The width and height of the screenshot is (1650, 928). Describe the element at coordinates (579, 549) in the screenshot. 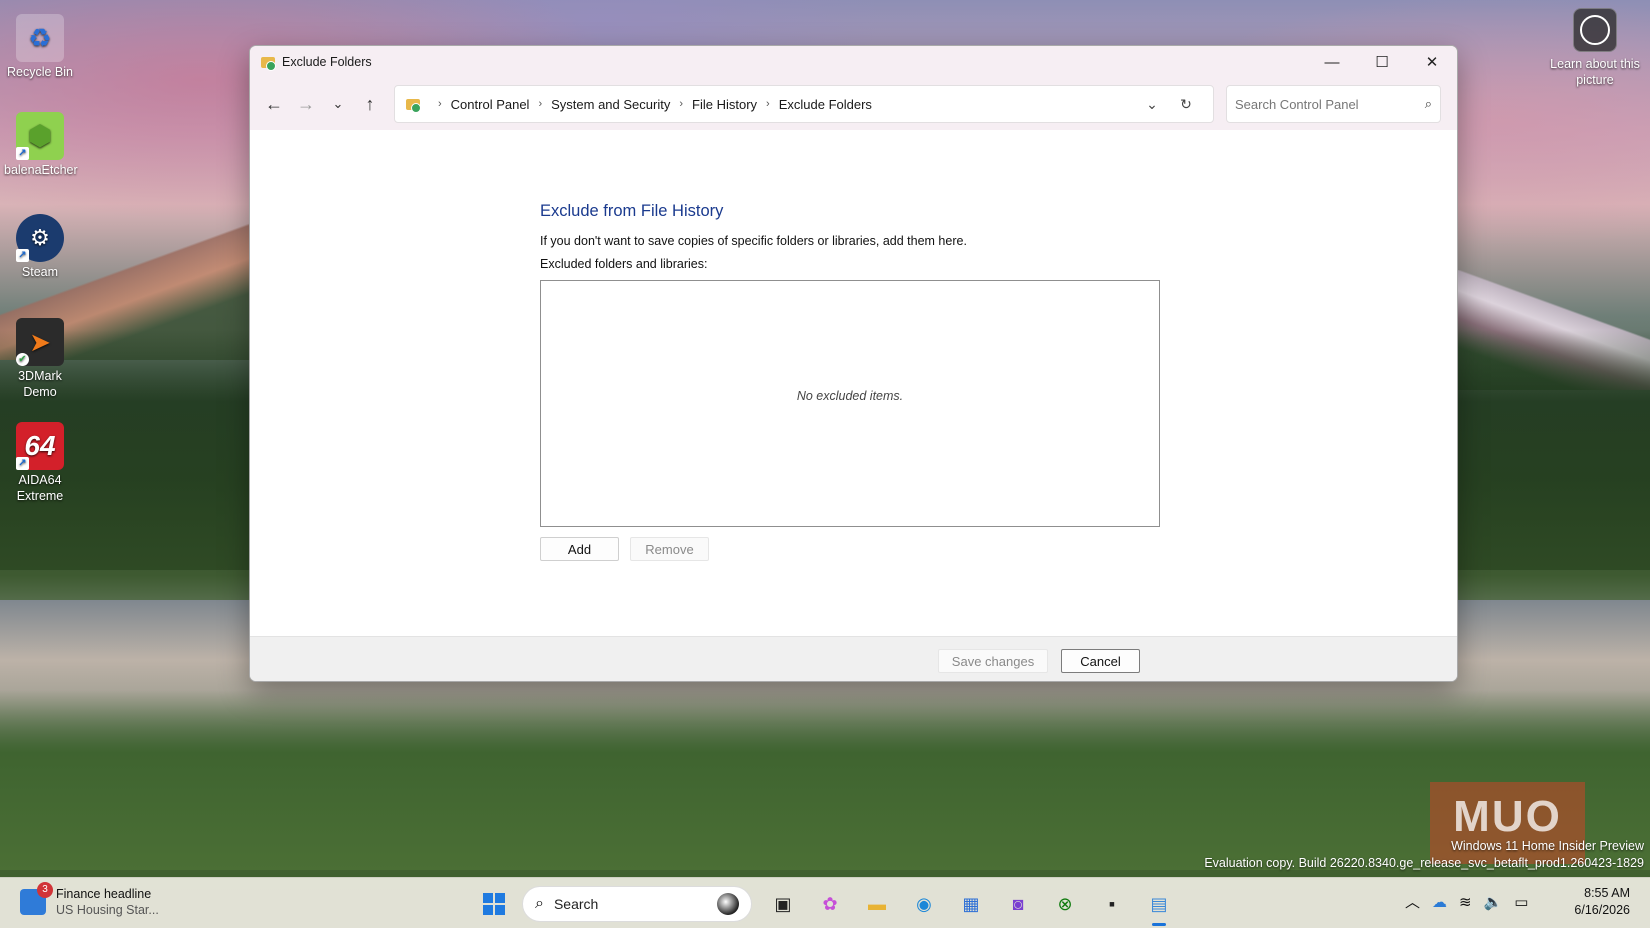

I see `add-button: Add` at that location.